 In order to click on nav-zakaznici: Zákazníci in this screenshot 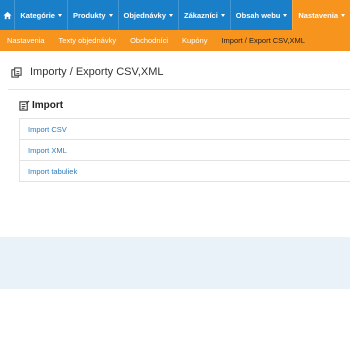, I will do `click(204, 15)`.